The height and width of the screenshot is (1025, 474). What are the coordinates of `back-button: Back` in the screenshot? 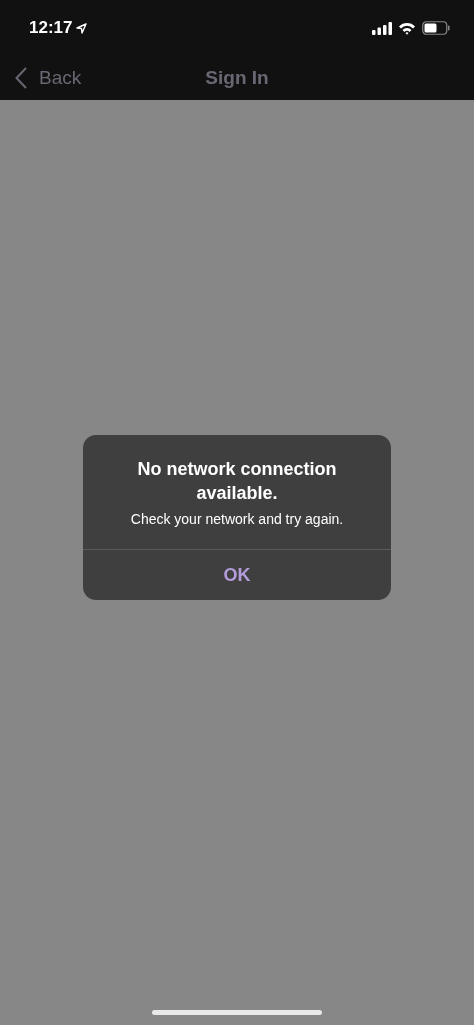 It's located at (48, 78).